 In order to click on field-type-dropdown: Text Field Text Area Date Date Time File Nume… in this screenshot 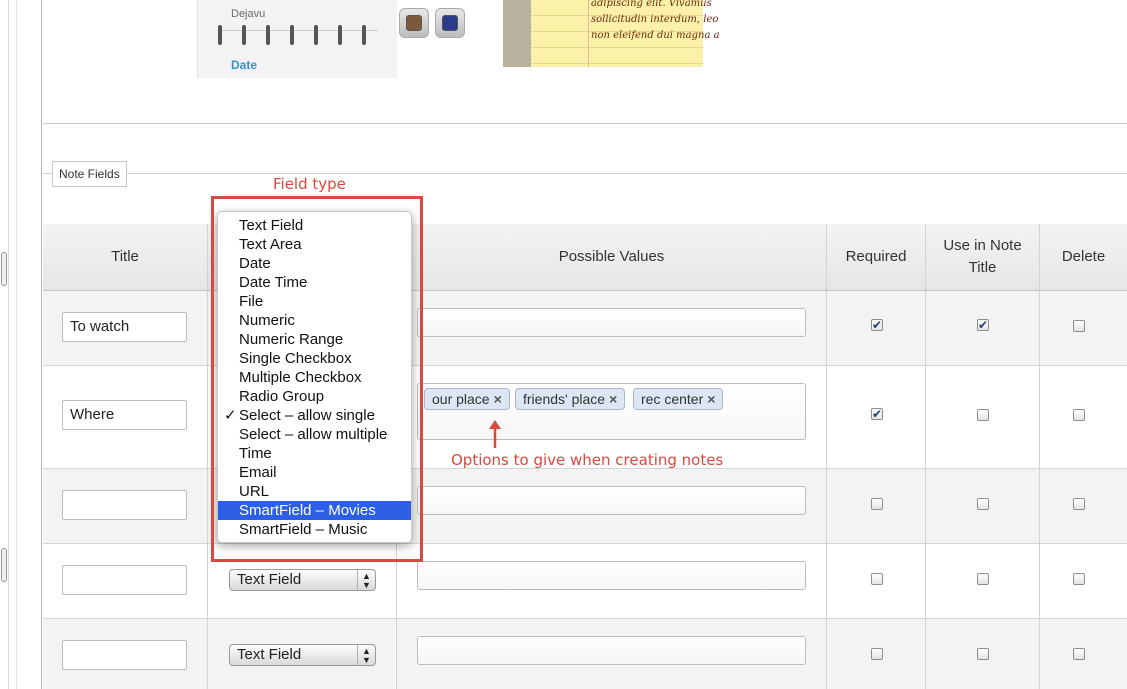, I will do `click(314, 377)`.